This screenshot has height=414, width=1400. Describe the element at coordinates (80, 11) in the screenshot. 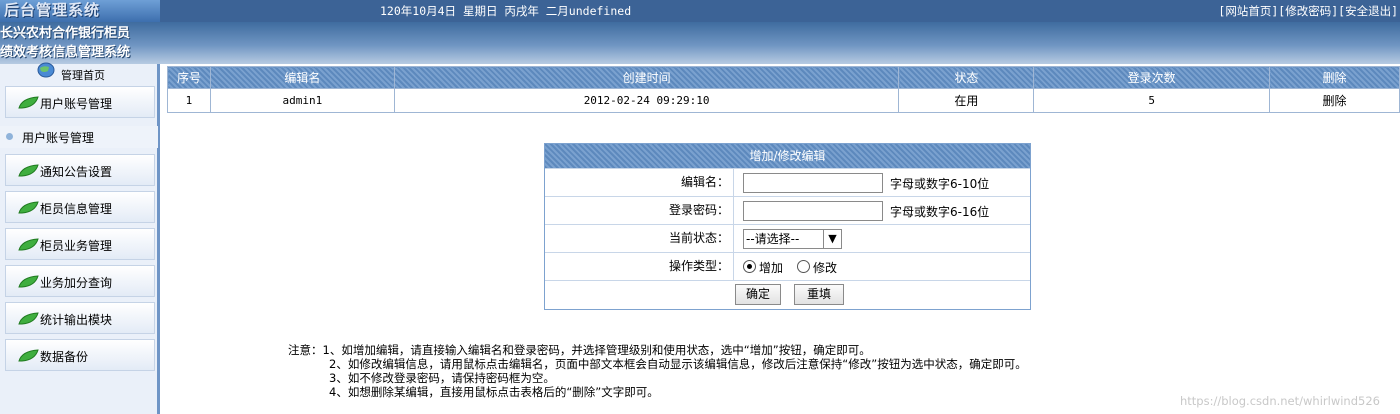

I see `app-logo: 后台管理系统` at that location.